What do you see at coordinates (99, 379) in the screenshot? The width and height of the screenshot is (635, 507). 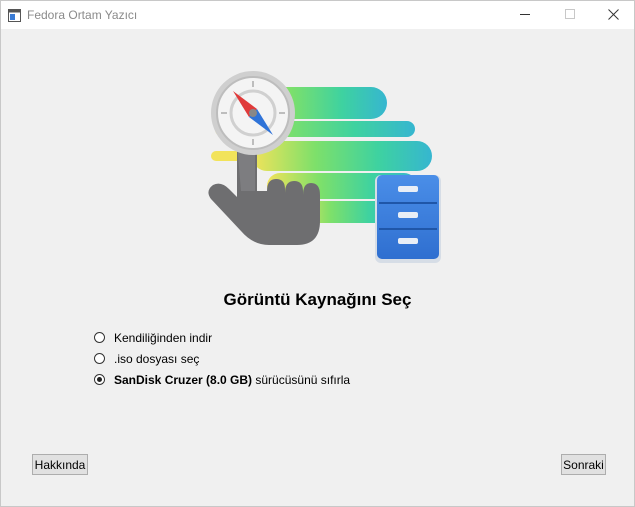 I see `radio-restore-drive` at bounding box center [99, 379].